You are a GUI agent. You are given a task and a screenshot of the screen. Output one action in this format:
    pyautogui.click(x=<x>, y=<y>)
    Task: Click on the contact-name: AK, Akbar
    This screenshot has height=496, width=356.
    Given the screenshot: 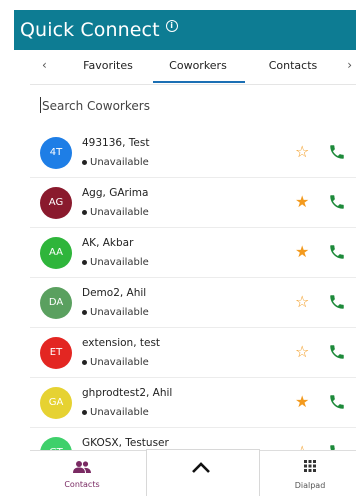 What is the action you would take?
    pyautogui.click(x=108, y=243)
    